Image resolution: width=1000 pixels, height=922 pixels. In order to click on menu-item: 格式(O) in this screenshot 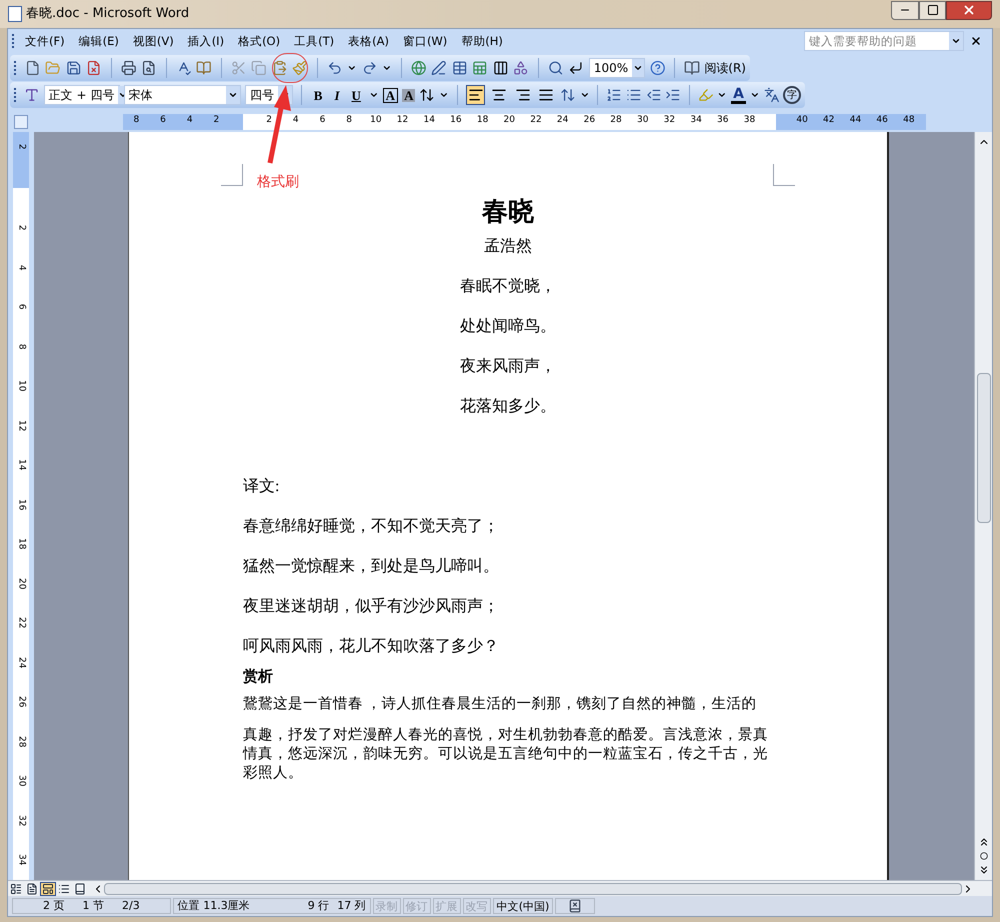, I will do `click(259, 41)`.